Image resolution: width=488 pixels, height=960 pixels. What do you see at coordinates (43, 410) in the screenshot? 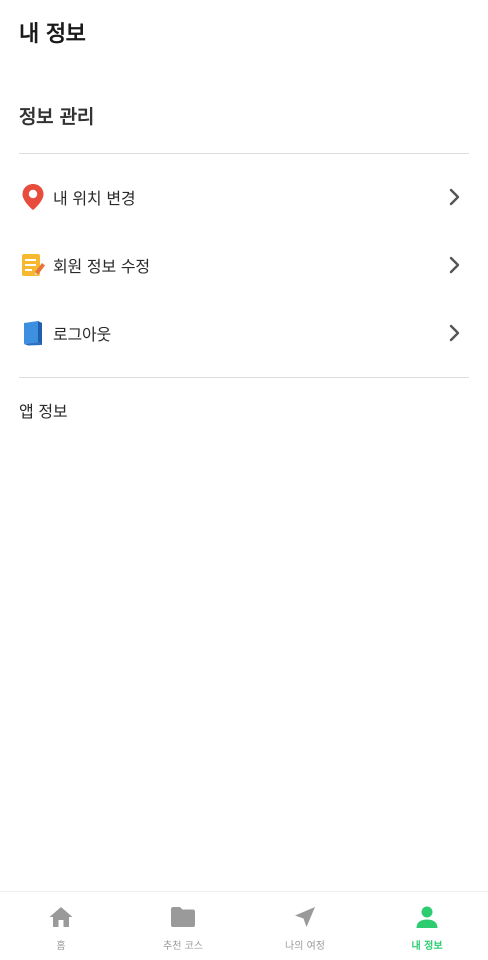
I see `app-info-link: 앱 정보` at bounding box center [43, 410].